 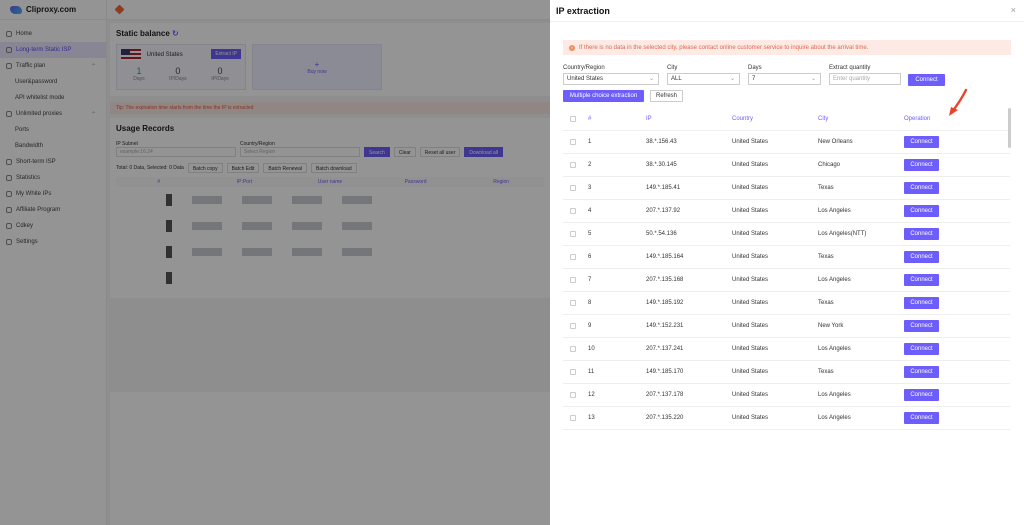 What do you see at coordinates (665, 349) in the screenshot?
I see `row-ip: 207.*.137.241` at bounding box center [665, 349].